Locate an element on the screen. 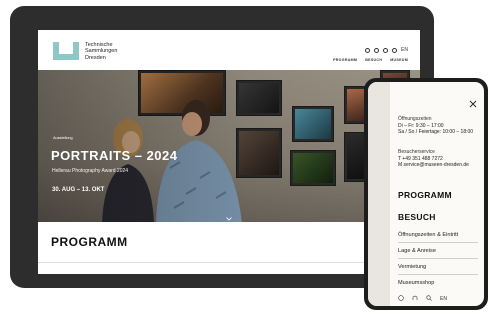 This screenshot has height=314, width=490. header-nav: PROGRAMM BESUCH MUSEUM is located at coordinates (370, 60).